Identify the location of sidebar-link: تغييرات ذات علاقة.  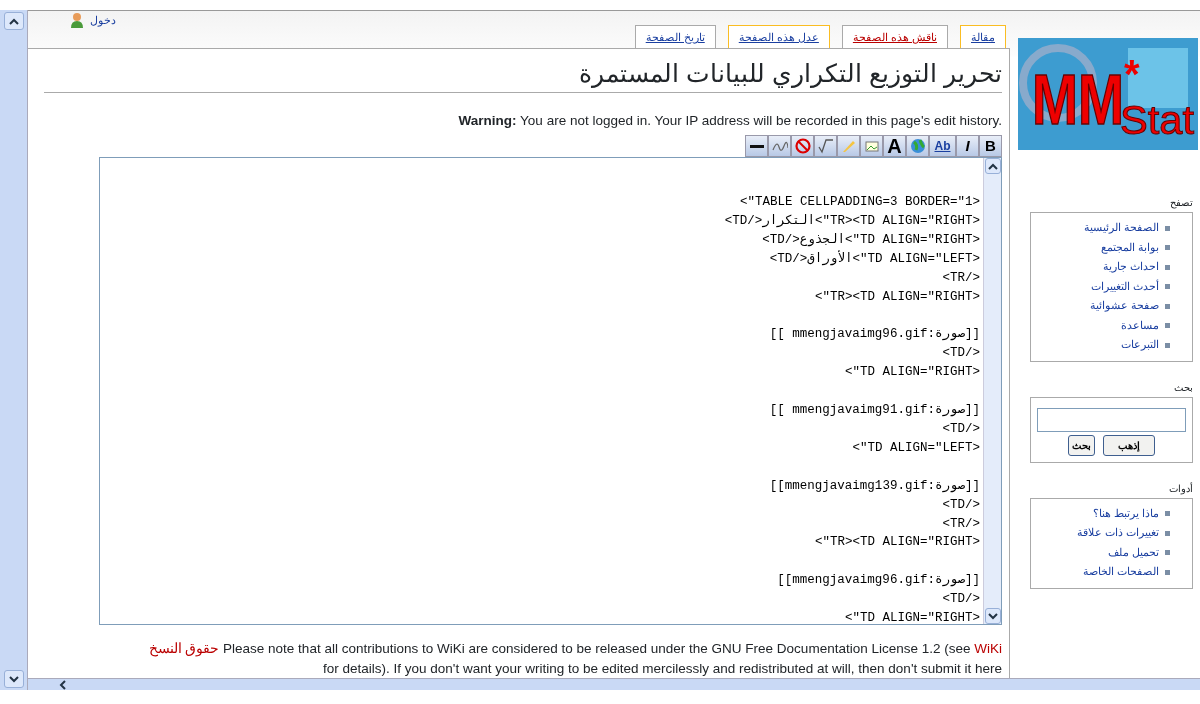
(1117, 533).